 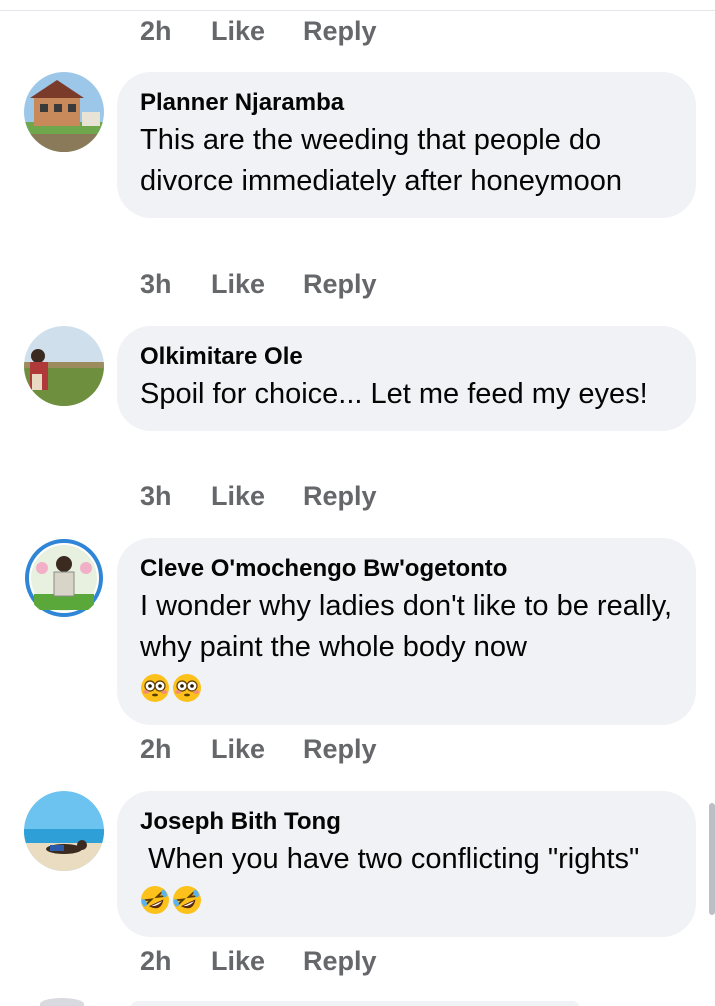 What do you see at coordinates (407, 103) in the screenshot?
I see `comment-author: Planner Njaramba` at bounding box center [407, 103].